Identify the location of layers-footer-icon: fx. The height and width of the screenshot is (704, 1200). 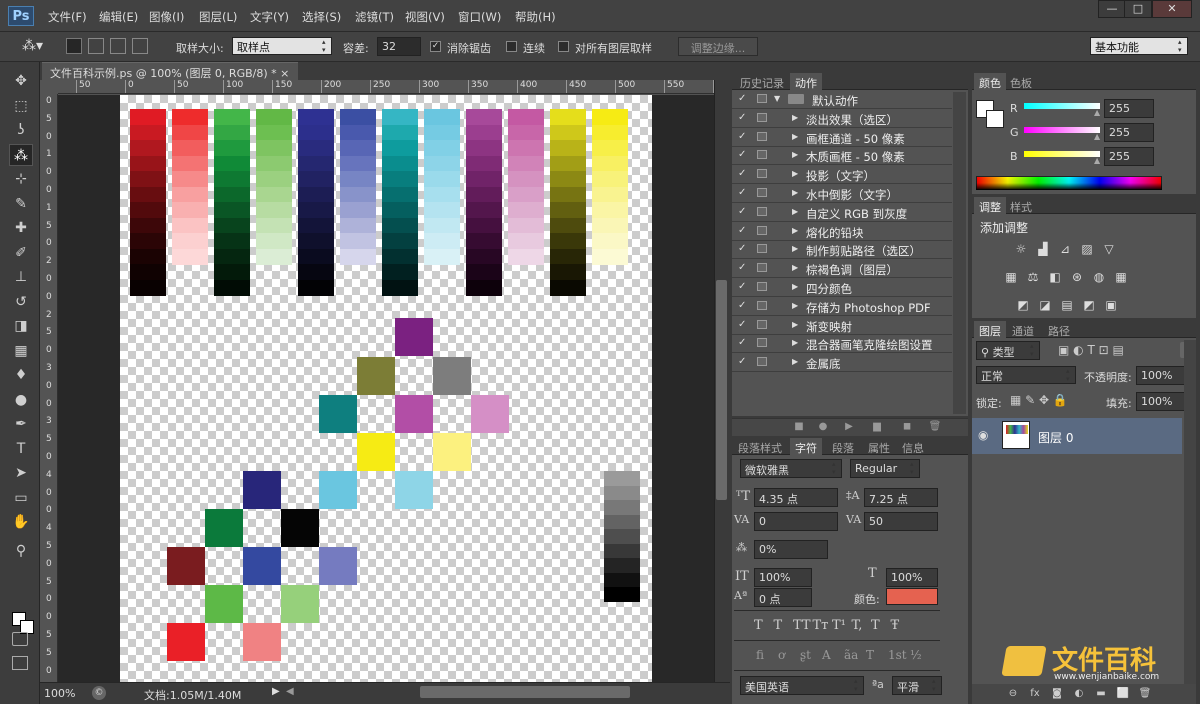
(1035, 694).